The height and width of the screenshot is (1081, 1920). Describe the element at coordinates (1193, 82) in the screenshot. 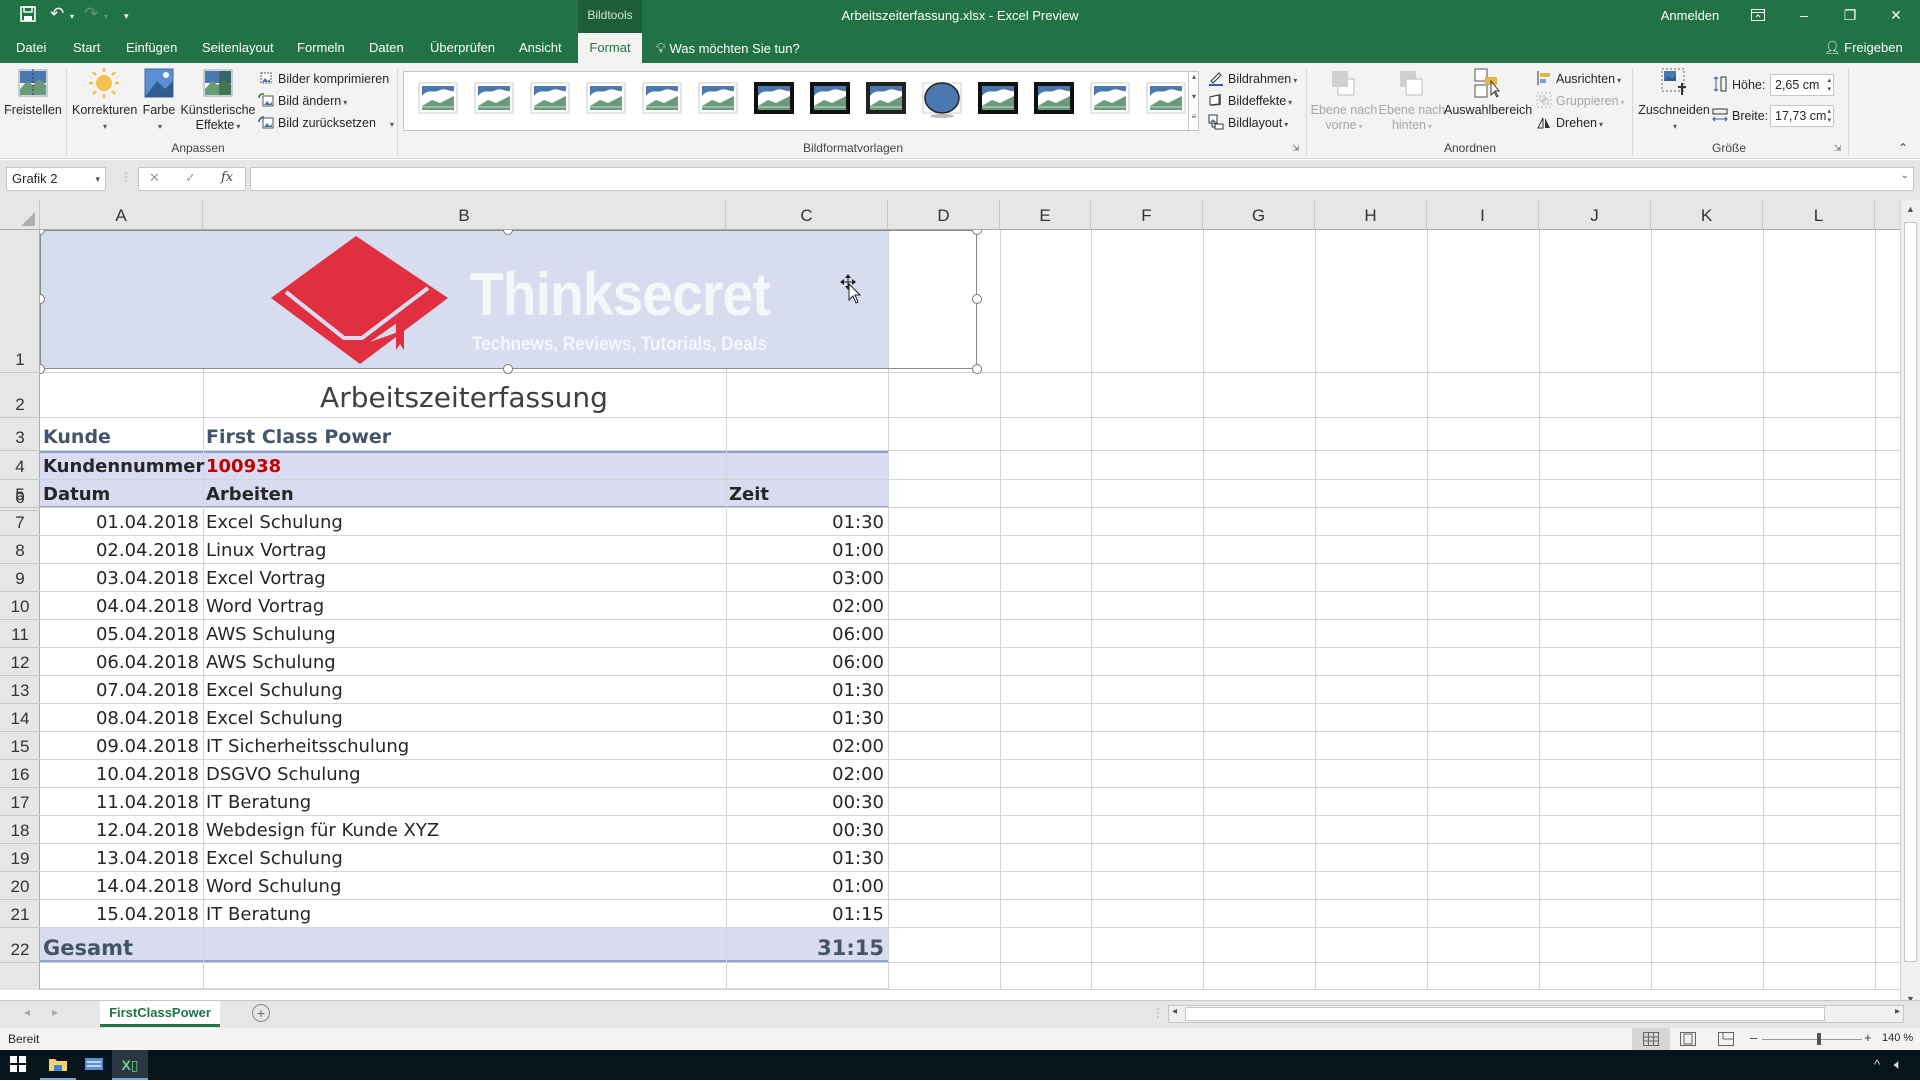

I see `gallery-scroll-up: ▴` at that location.